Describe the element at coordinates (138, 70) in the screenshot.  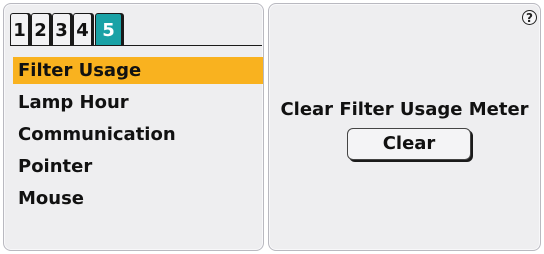
I see `menu-item-filter-usage: Filter Usage` at that location.